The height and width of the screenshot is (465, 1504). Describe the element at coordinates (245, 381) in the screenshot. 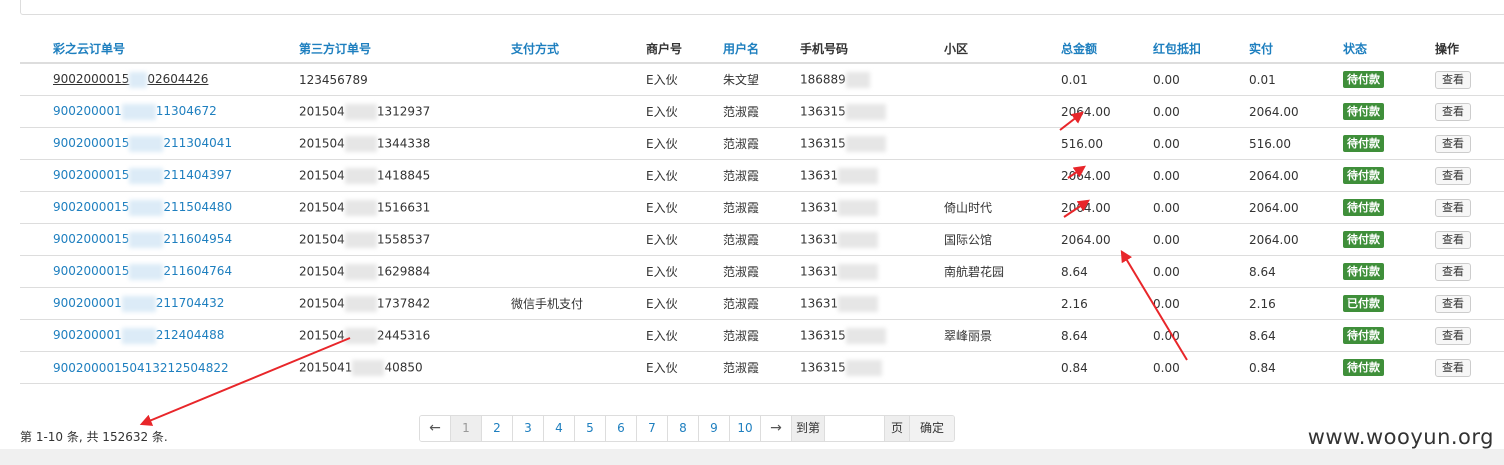

I see `arrow-to-summary` at that location.